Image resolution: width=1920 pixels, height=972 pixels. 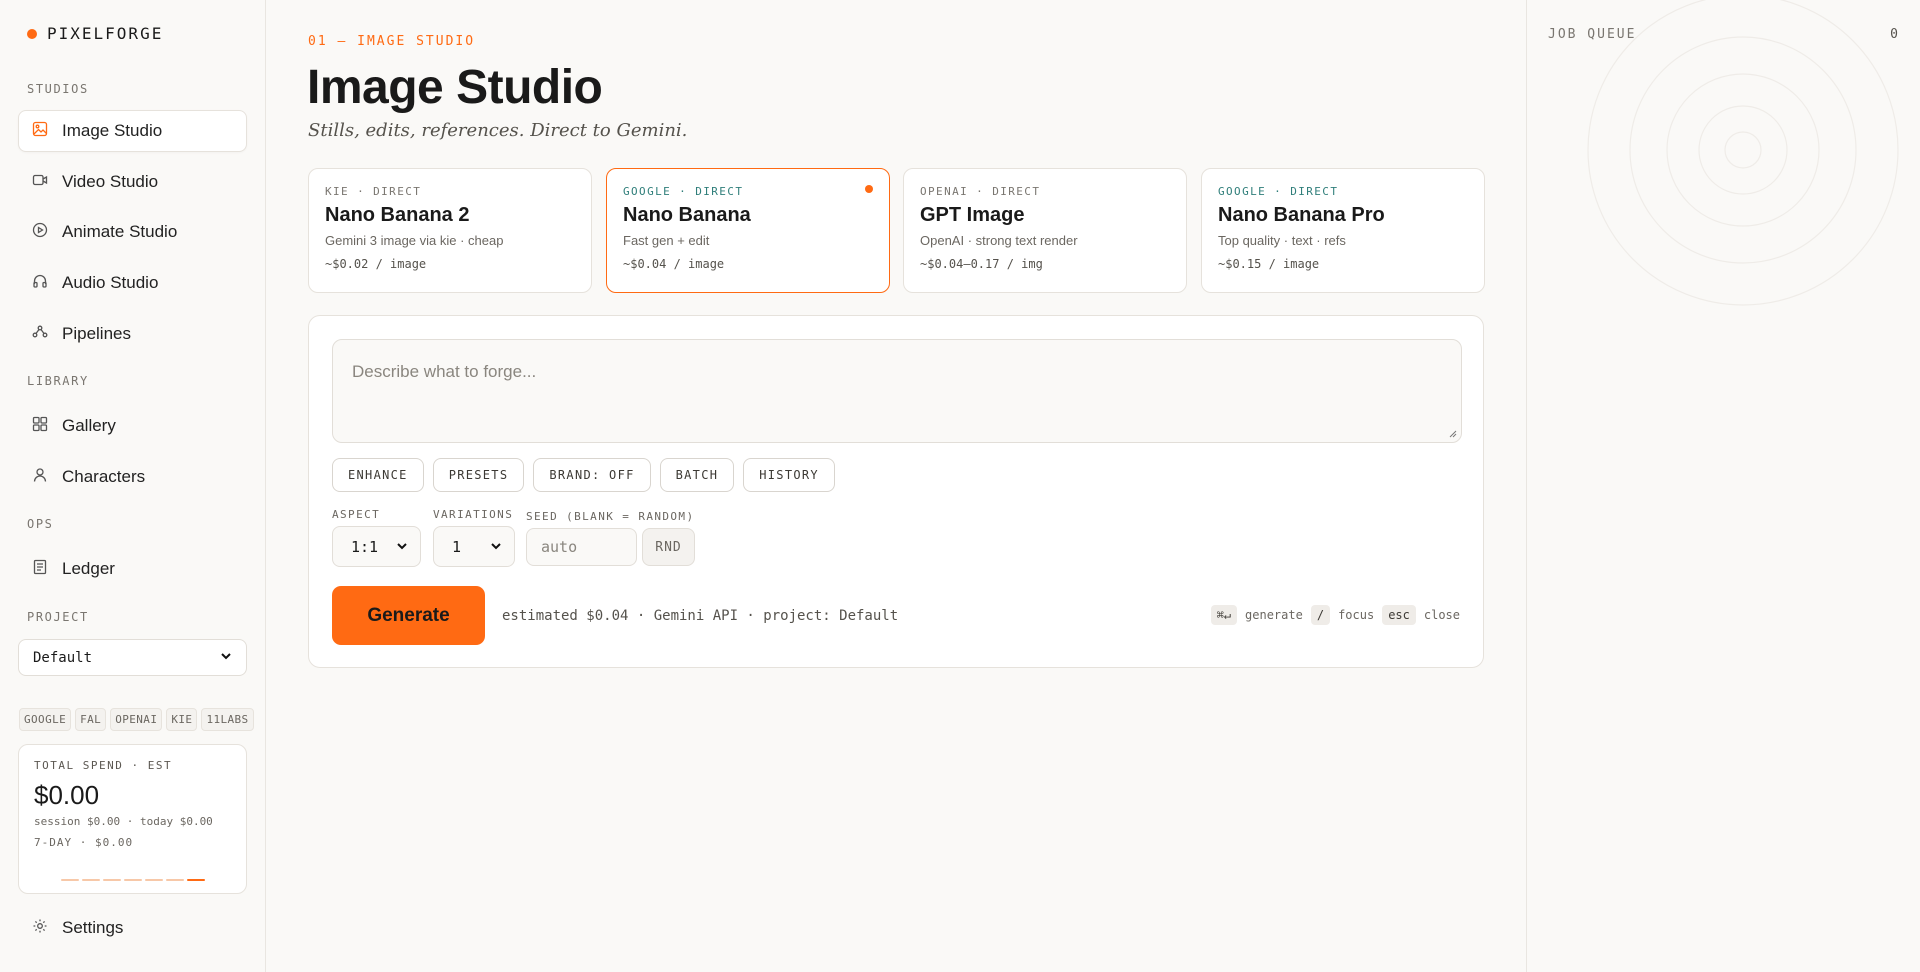 What do you see at coordinates (227, 719) in the screenshot?
I see `provider-badge: 11LABS` at bounding box center [227, 719].